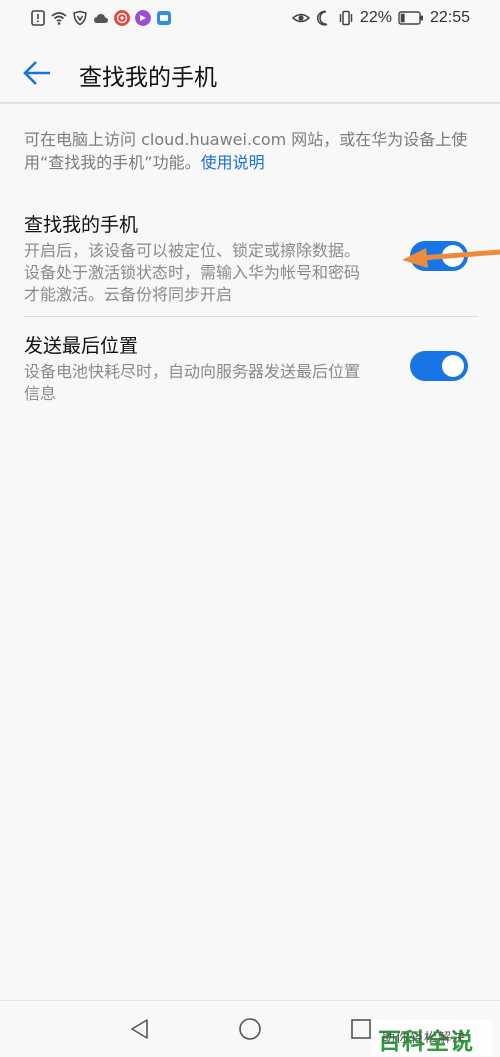  What do you see at coordinates (250, 103) in the screenshot?
I see `app-bar-divider` at bounding box center [250, 103].